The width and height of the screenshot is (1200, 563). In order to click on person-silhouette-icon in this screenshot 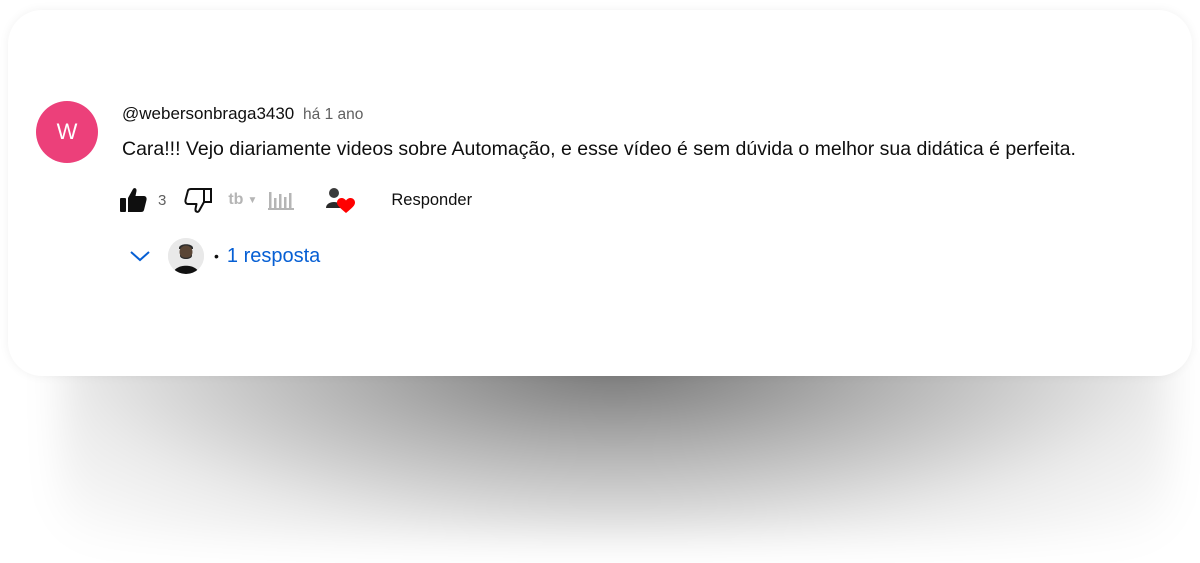, I will do `click(186, 256)`.